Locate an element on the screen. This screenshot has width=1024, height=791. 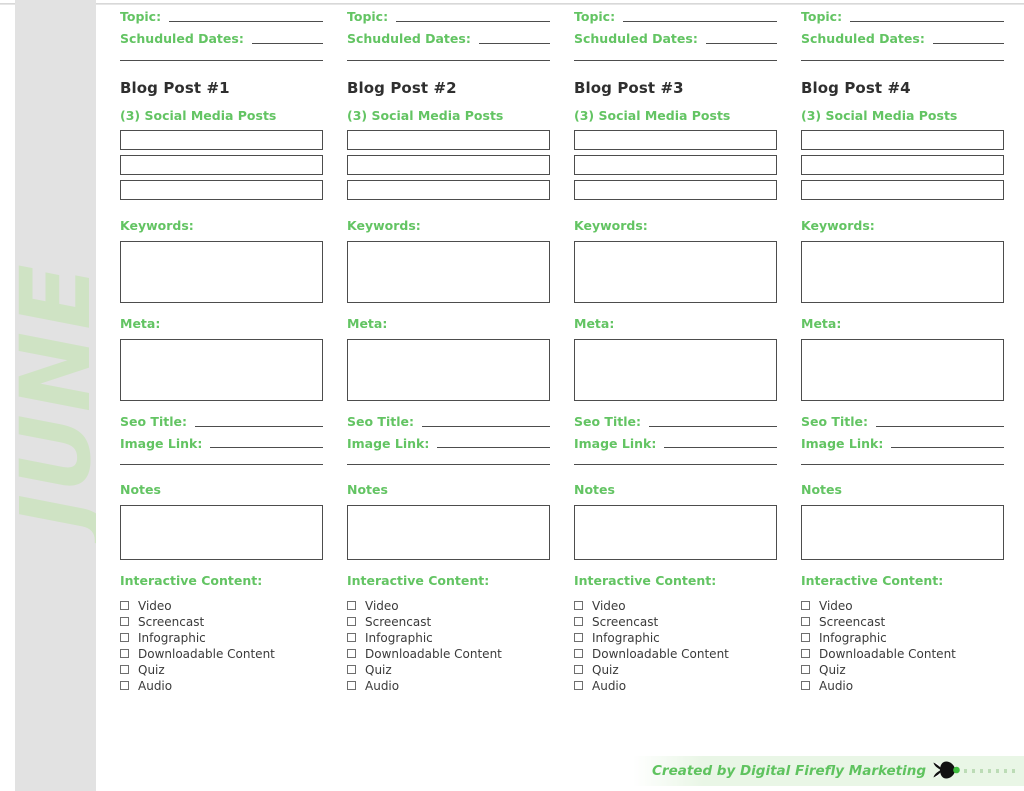
image-link-field-1: Image Link: is located at coordinates (221, 443).